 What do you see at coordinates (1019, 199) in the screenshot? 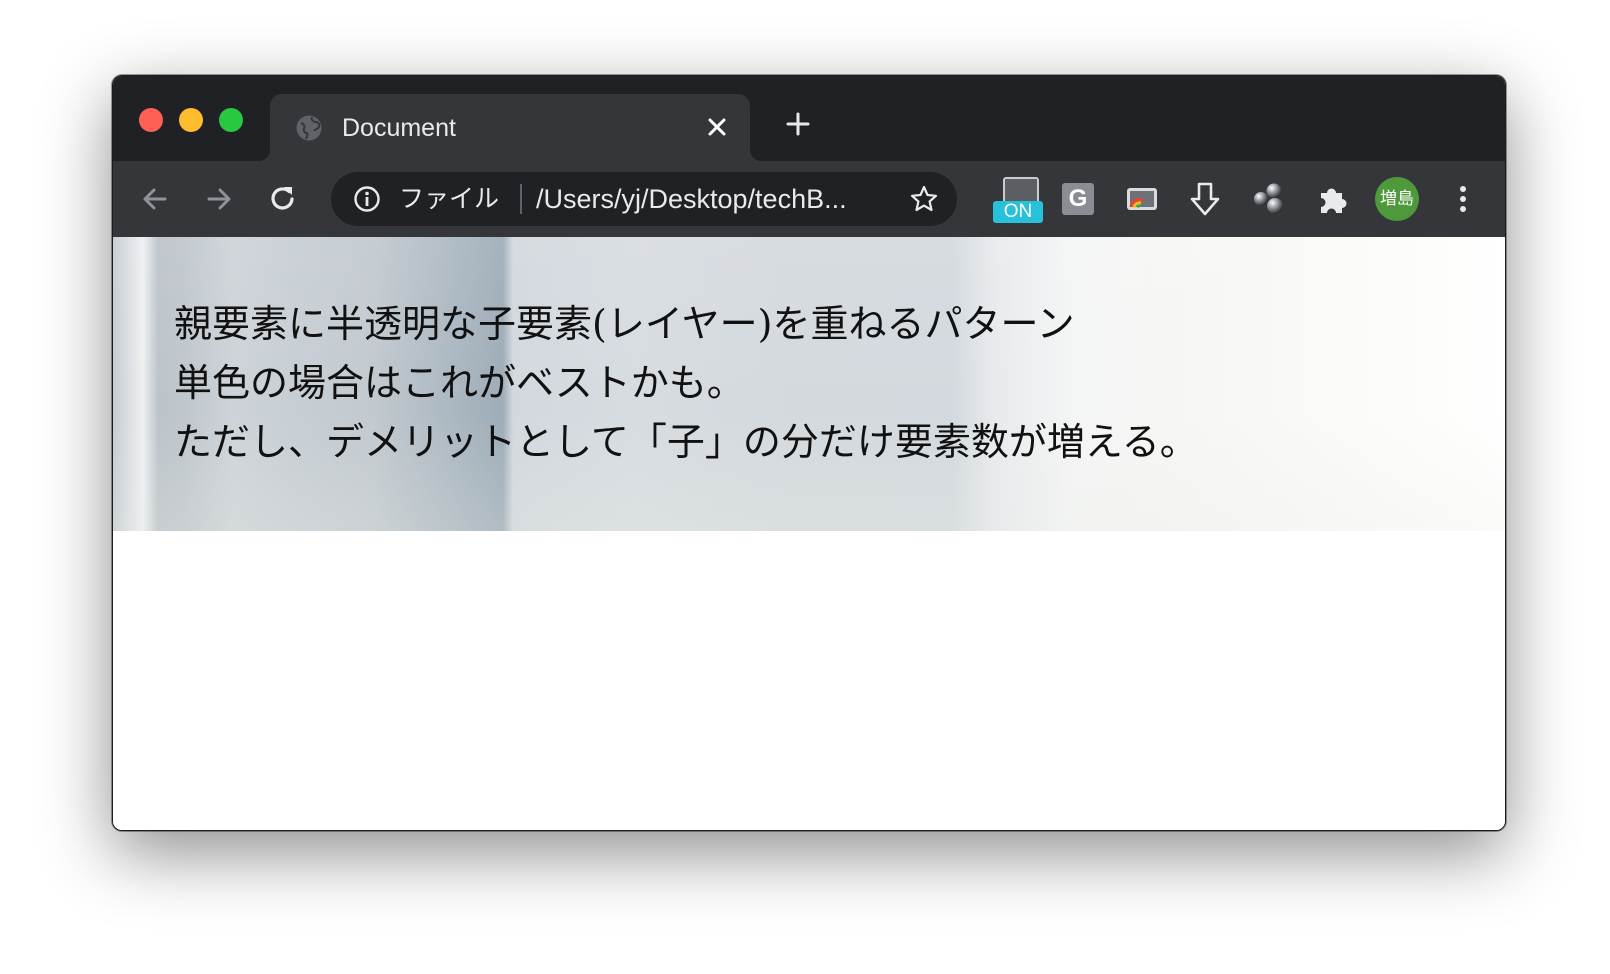
I see `screen-extension-button: ON` at bounding box center [1019, 199].